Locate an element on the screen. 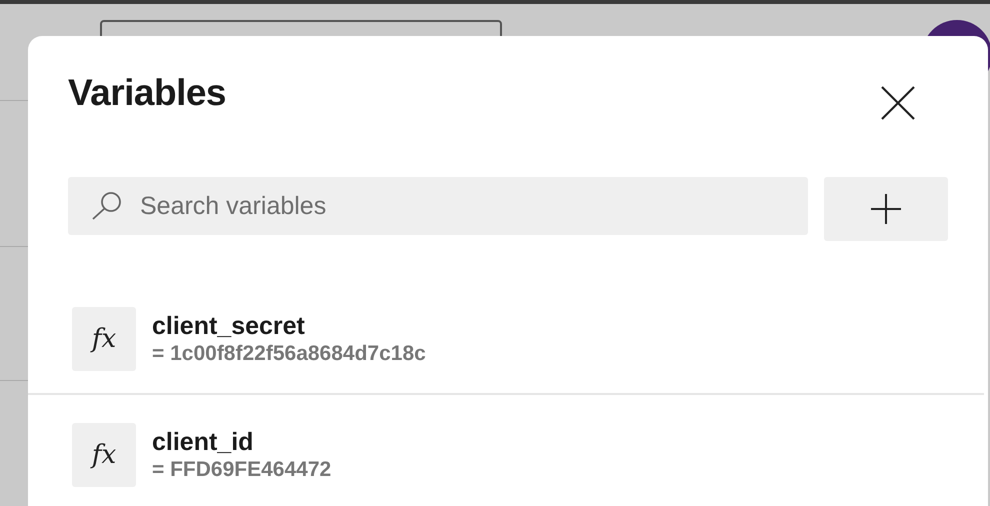 Image resolution: width=990 pixels, height=506 pixels. plus-icon is located at coordinates (886, 209).